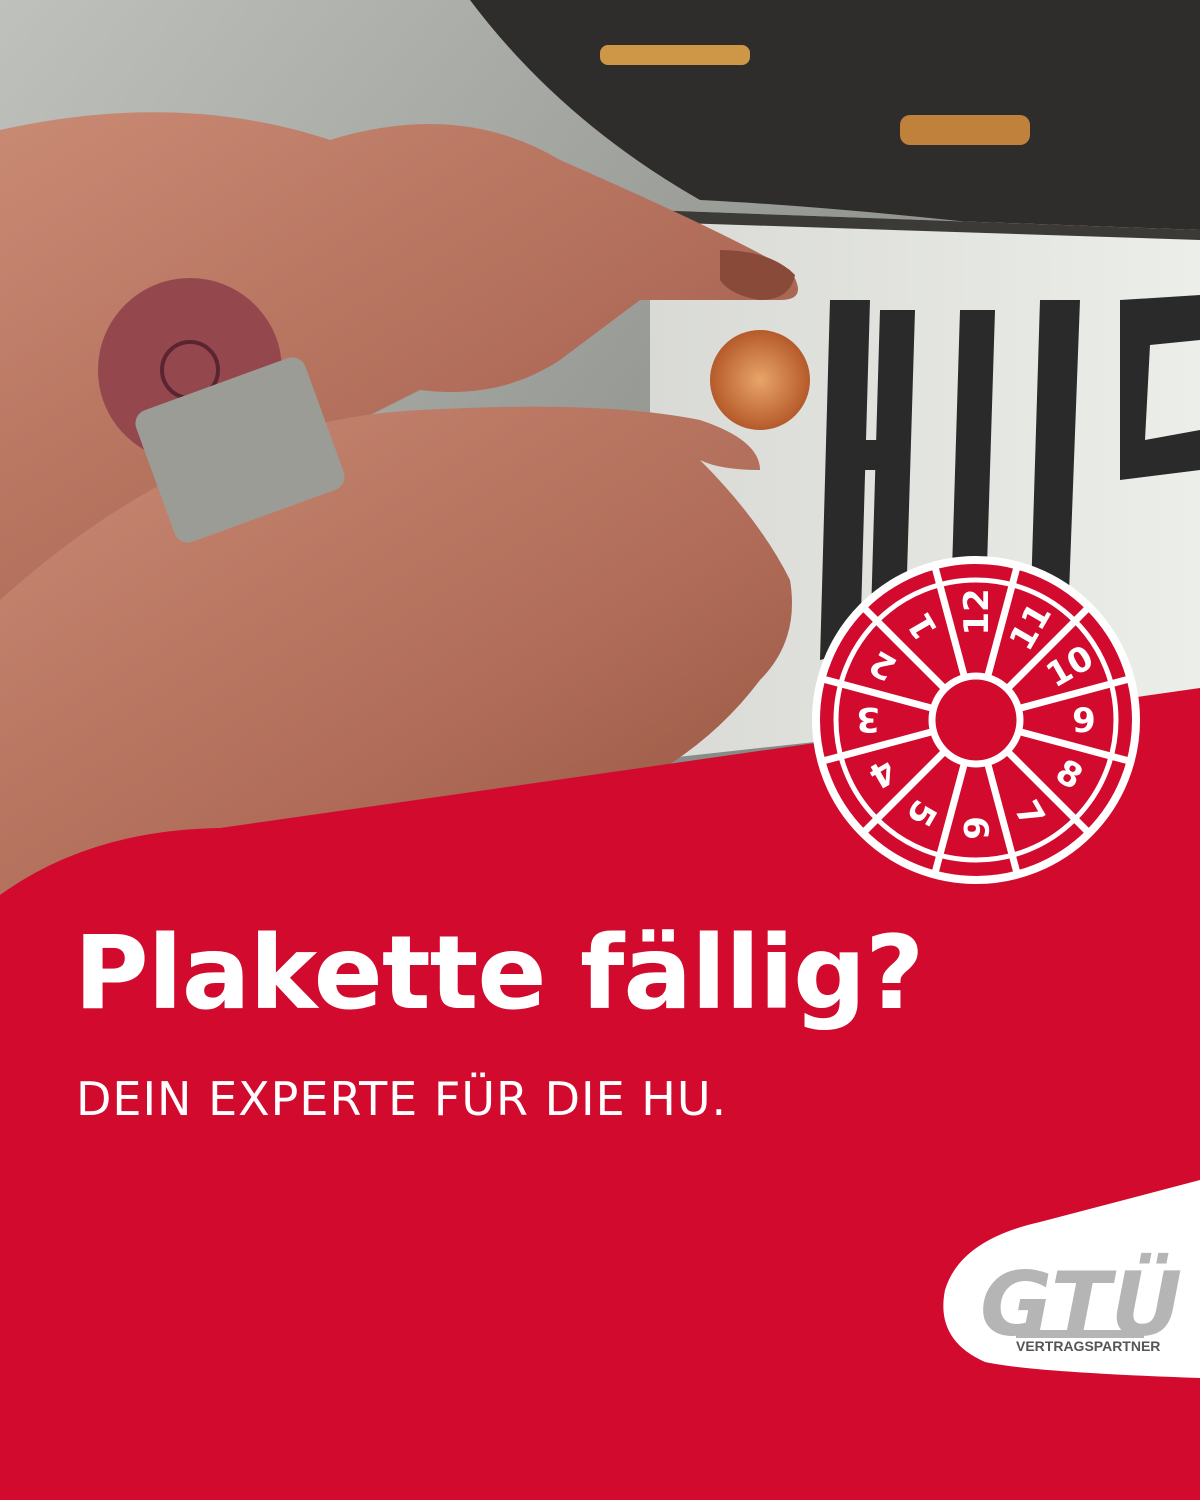  I want to click on hu-plakette-icon: 12 1110987654321, so click(976, 720).